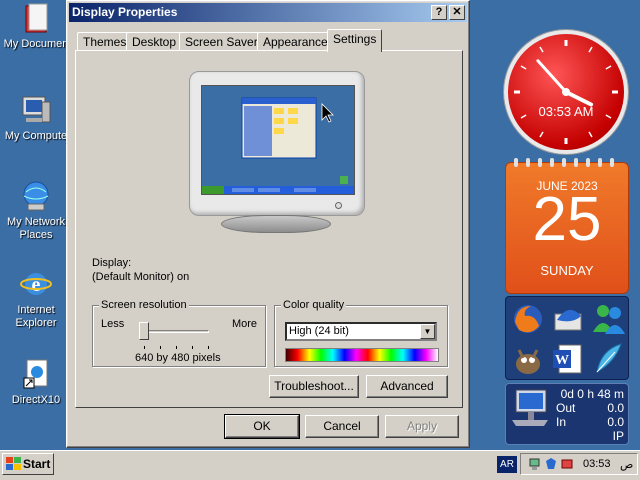  Describe the element at coordinates (320, 465) in the screenshot. I see `taskbar: Start AR 03:53 ص` at that location.